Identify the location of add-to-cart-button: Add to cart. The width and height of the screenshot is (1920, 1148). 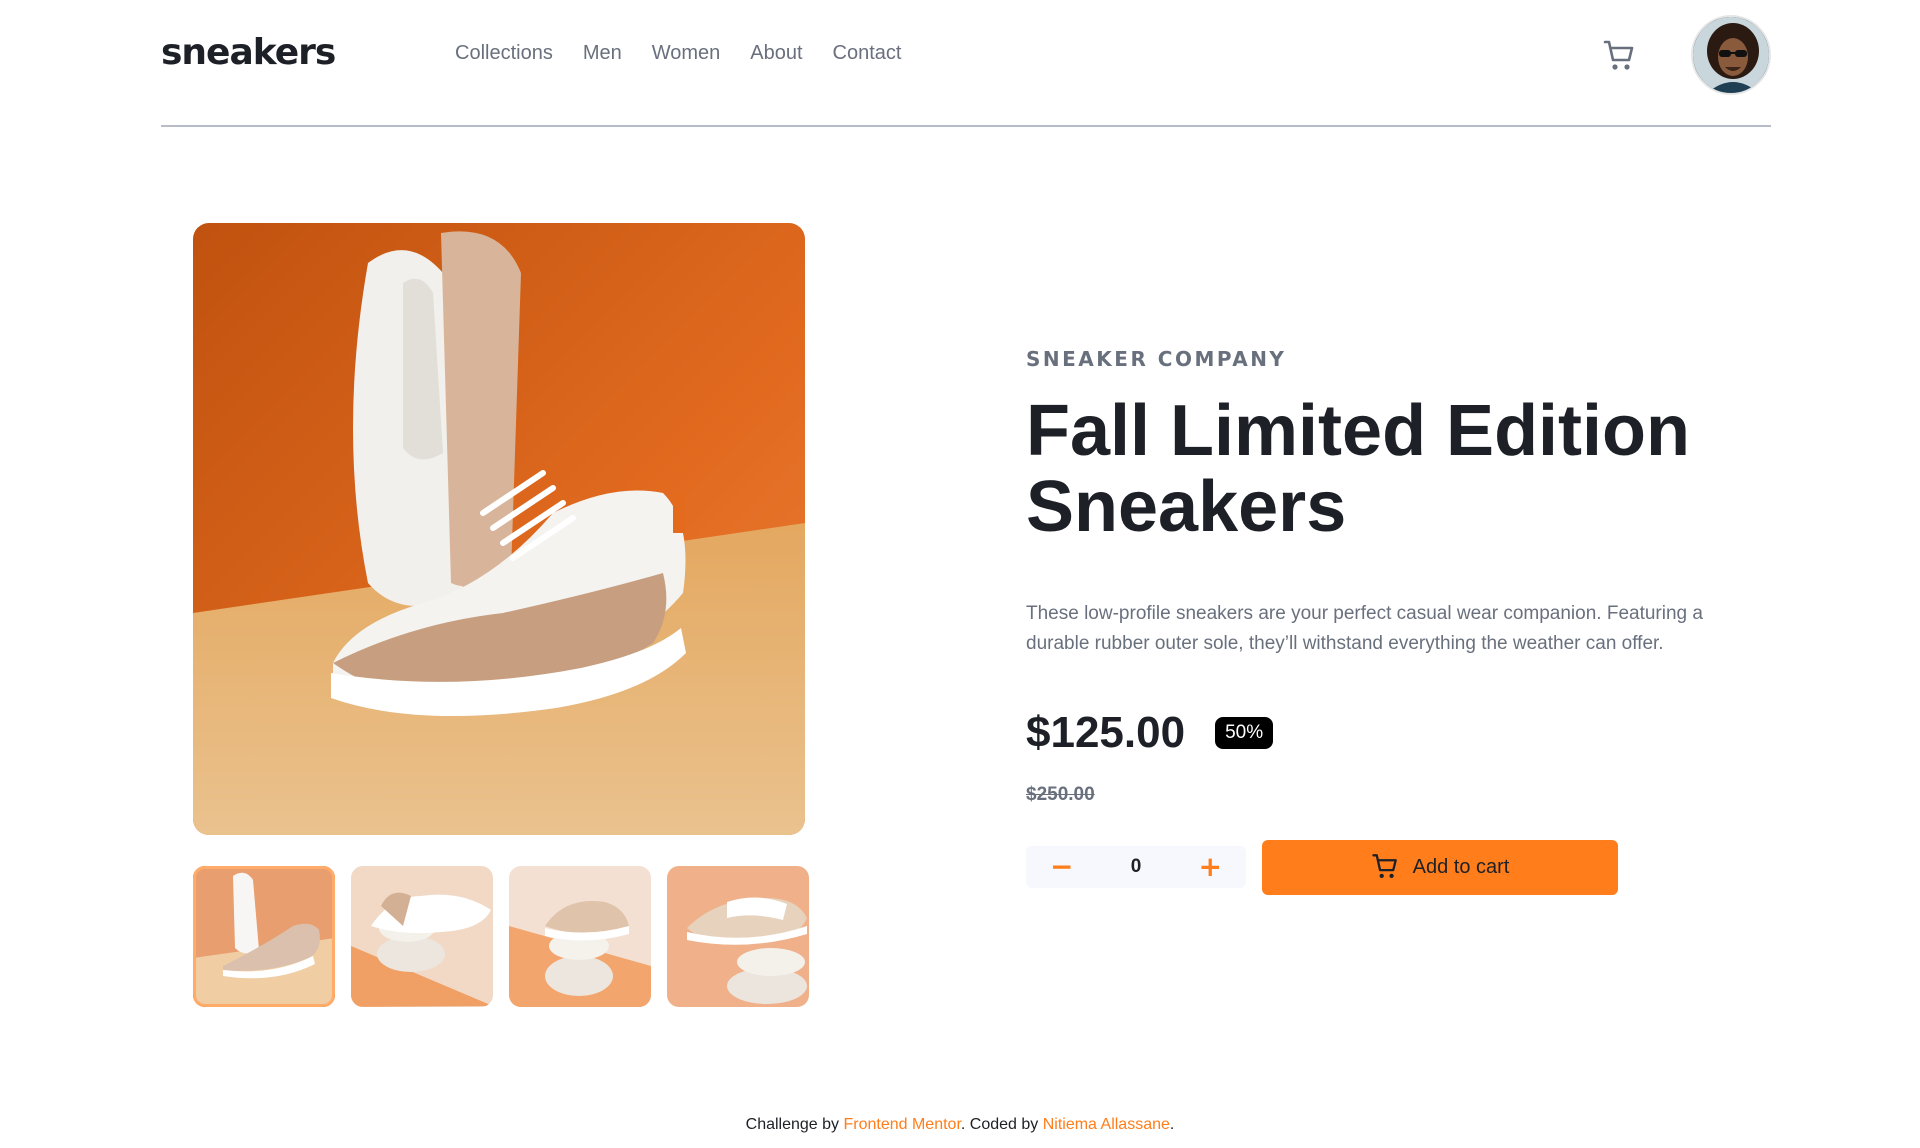
(1440, 867).